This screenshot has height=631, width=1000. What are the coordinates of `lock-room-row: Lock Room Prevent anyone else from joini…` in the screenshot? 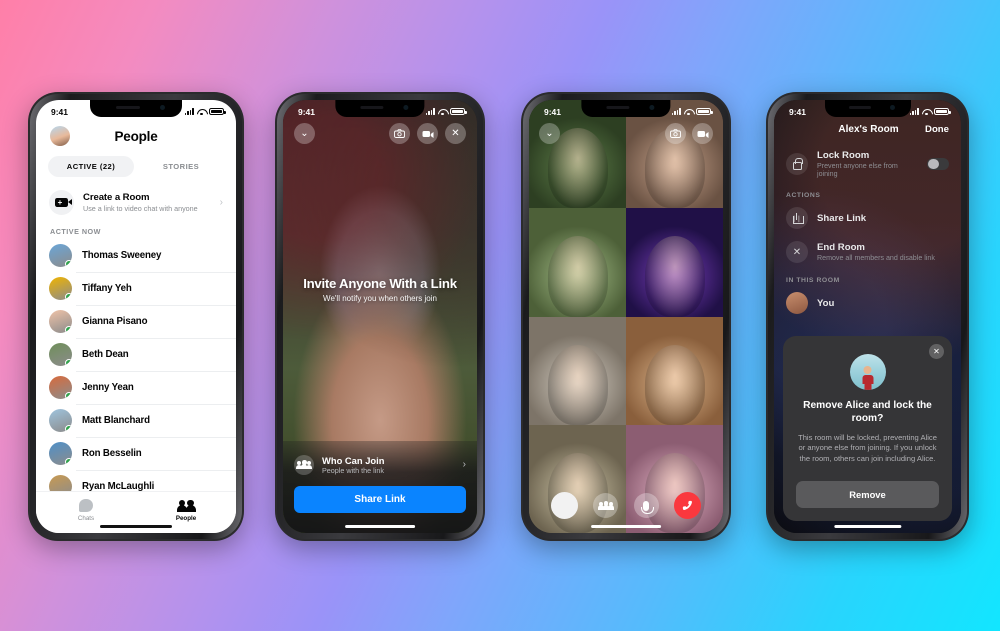 It's located at (867, 164).